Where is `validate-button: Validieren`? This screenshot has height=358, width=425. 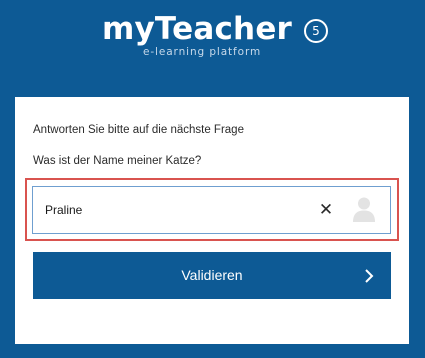
validate-button: Validieren is located at coordinates (212, 275).